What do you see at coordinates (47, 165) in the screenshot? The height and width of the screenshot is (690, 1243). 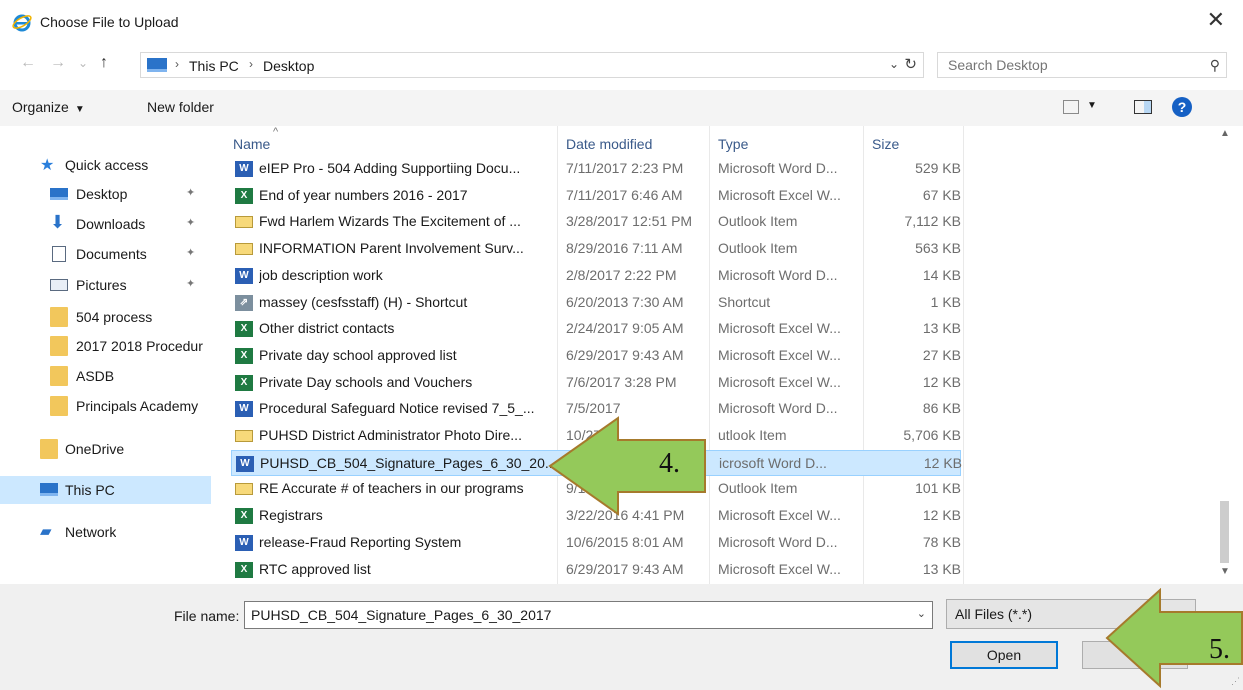 I see `star-icon: ★` at bounding box center [47, 165].